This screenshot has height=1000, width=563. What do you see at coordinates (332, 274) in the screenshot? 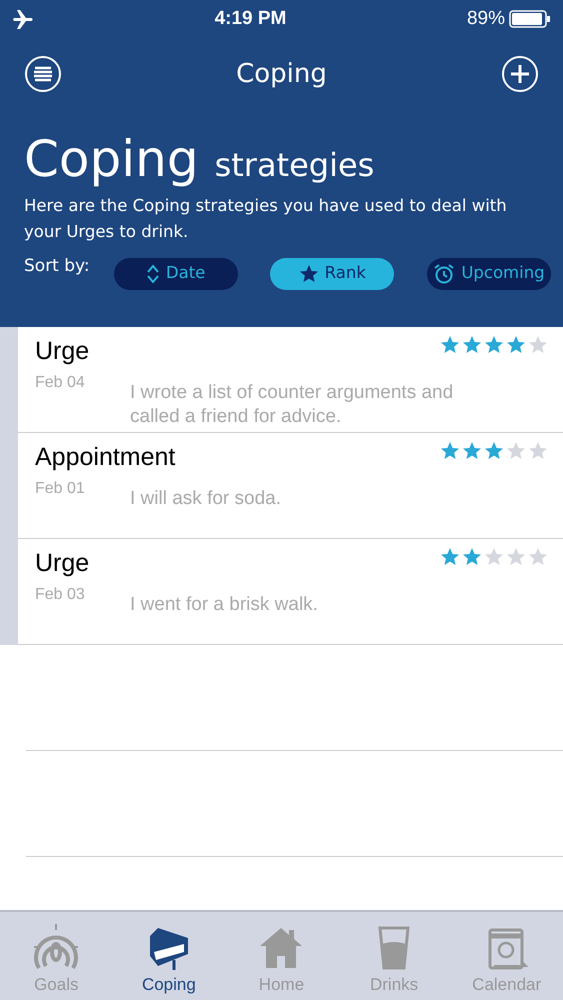
I see `sort-button: Rank` at bounding box center [332, 274].